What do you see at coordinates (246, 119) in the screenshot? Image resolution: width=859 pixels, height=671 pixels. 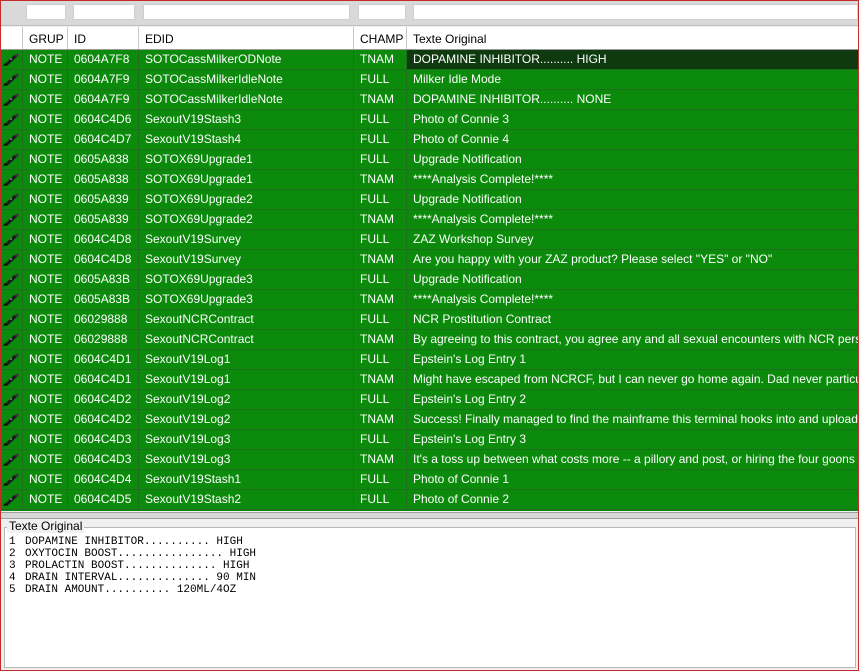 I see `cell-edid: SexoutV19Stash3` at bounding box center [246, 119].